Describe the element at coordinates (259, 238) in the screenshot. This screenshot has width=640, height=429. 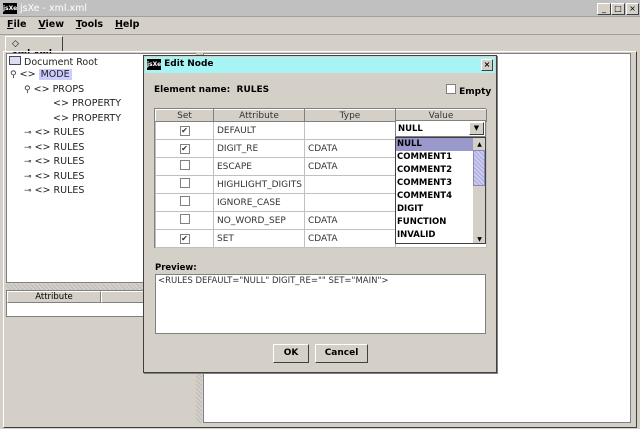
I see `attribute-cell: SET` at that location.